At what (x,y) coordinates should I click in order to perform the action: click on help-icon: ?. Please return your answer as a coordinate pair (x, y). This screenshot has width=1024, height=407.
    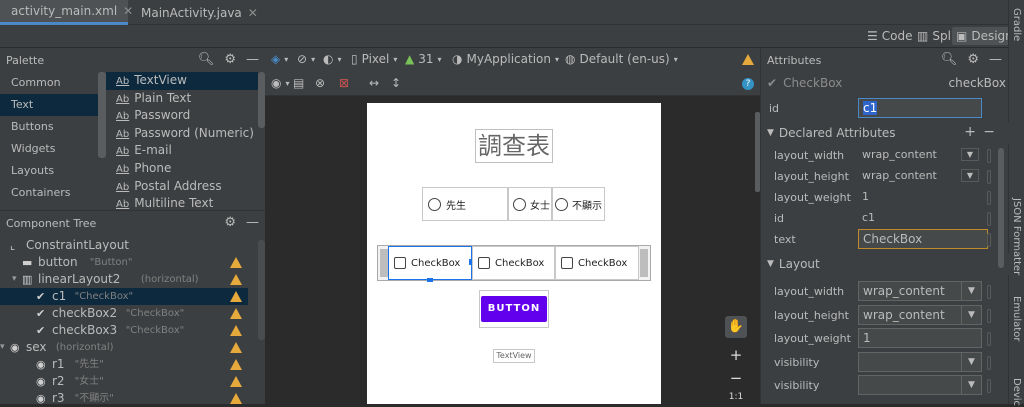
    Looking at the image, I should click on (748, 84).